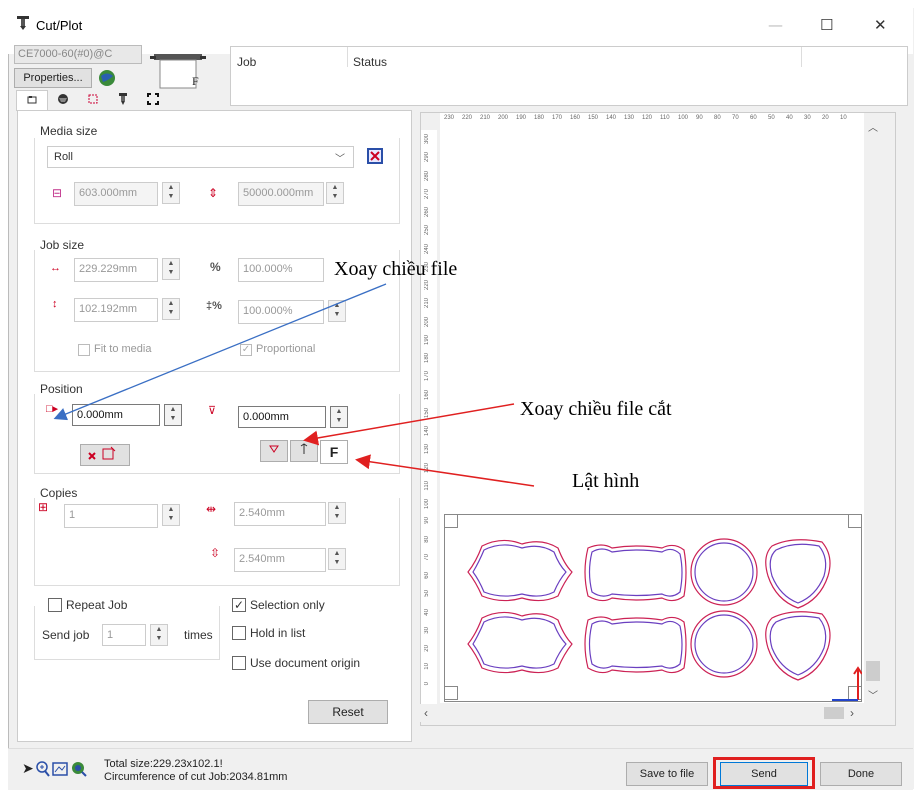 The image size is (916, 792). I want to click on annotation-flip-image: Lật hình, so click(606, 481).